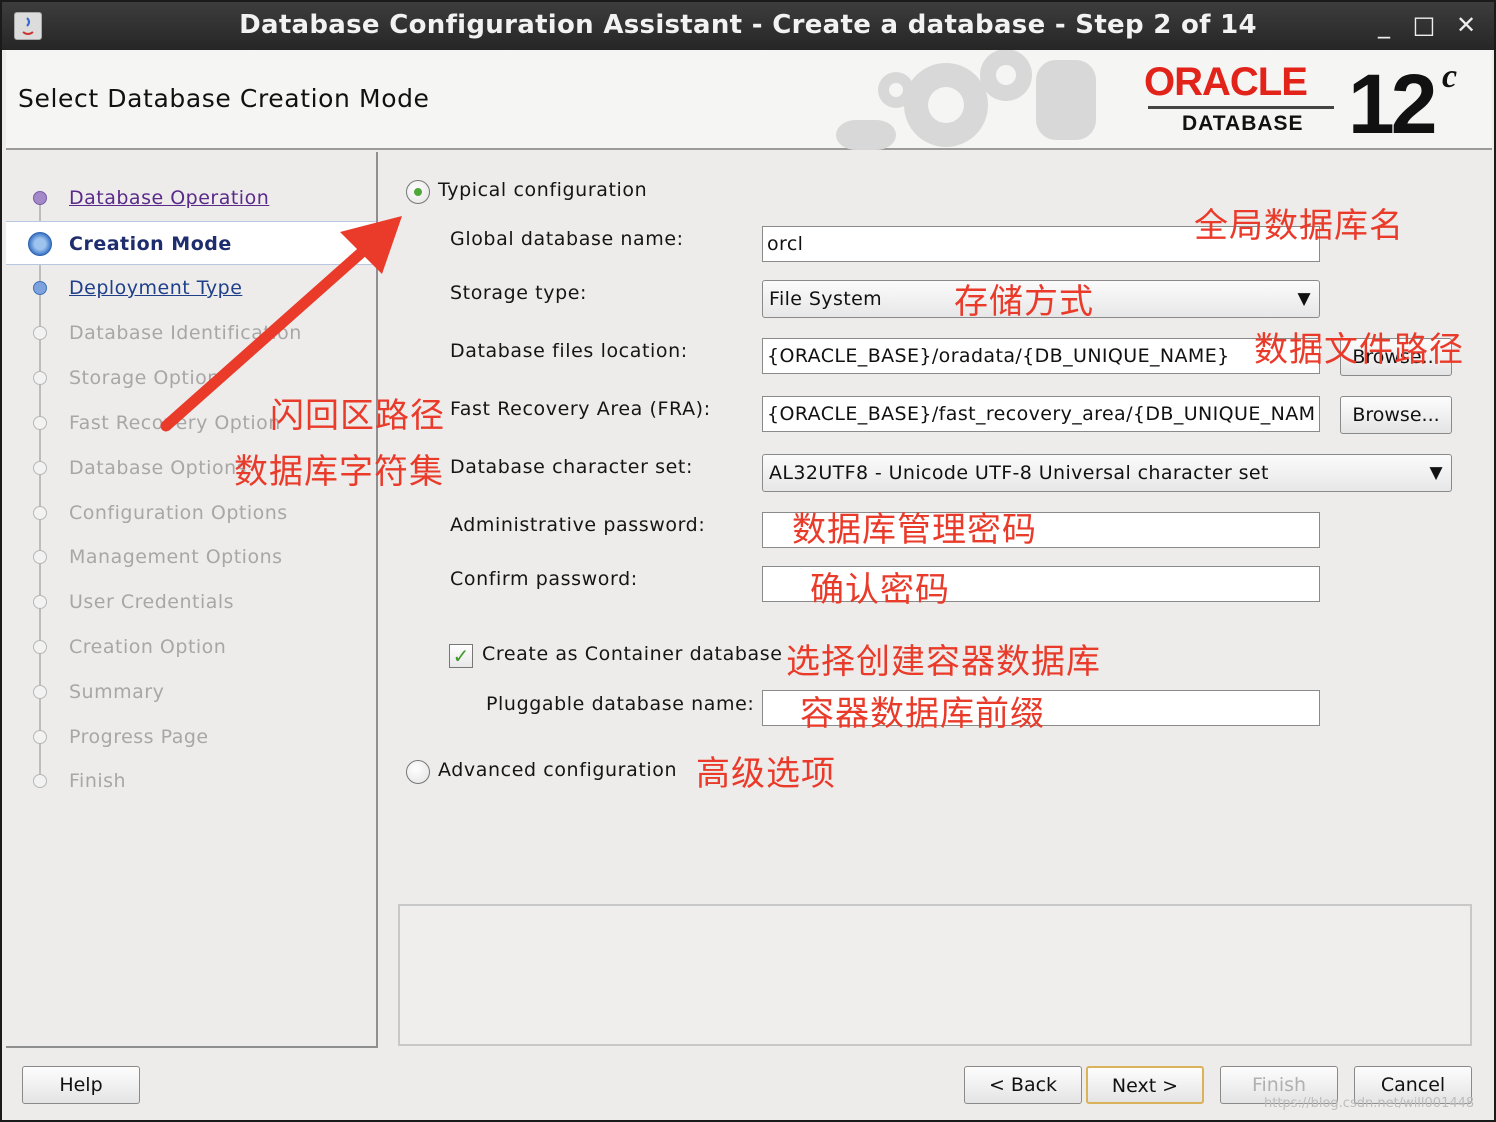 The height and width of the screenshot is (1122, 1496). I want to click on annotation-files-path: 数据文件路径, so click(1359, 350).